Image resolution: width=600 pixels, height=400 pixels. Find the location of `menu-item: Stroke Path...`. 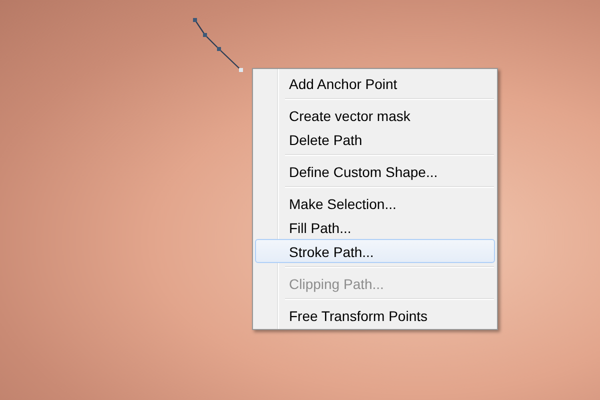

menu-item: Stroke Path... is located at coordinates (375, 251).